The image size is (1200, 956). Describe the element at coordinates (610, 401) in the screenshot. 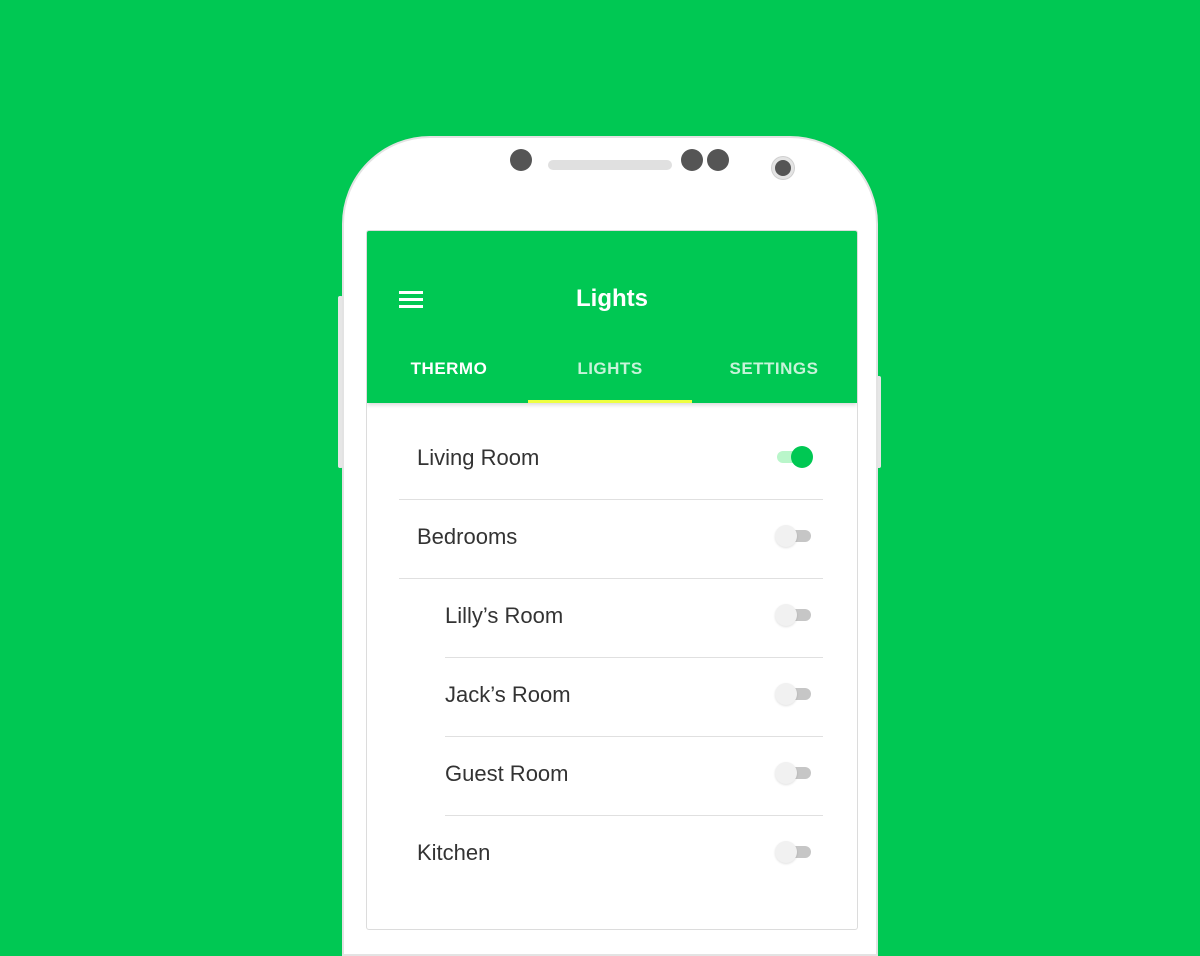

I see `tab-indicator` at that location.